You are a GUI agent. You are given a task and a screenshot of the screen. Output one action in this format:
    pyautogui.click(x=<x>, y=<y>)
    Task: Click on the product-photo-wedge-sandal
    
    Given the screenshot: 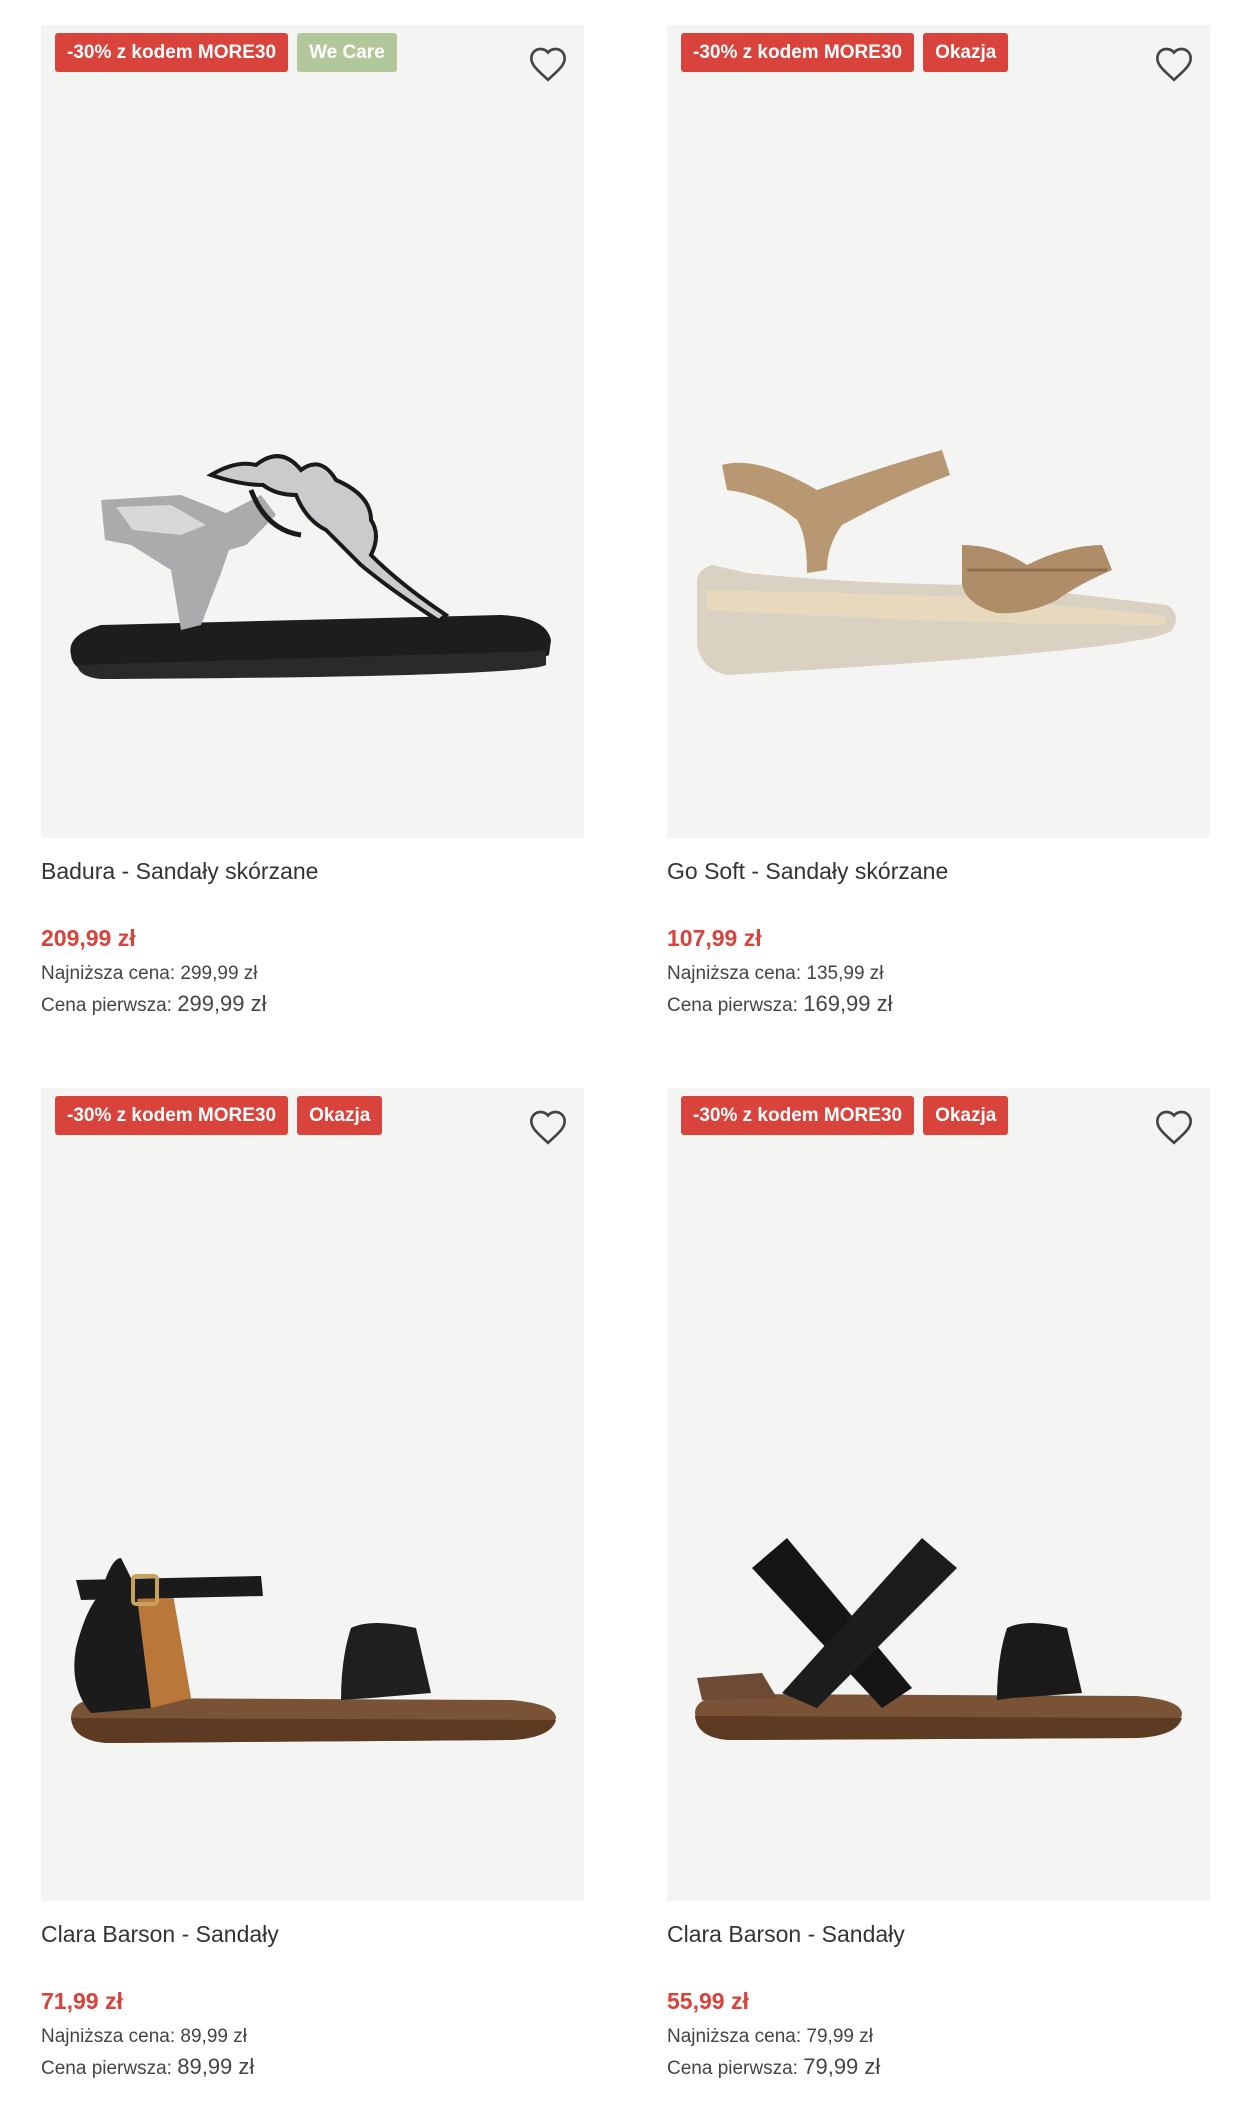 What is the action you would take?
    pyautogui.click(x=936, y=562)
    